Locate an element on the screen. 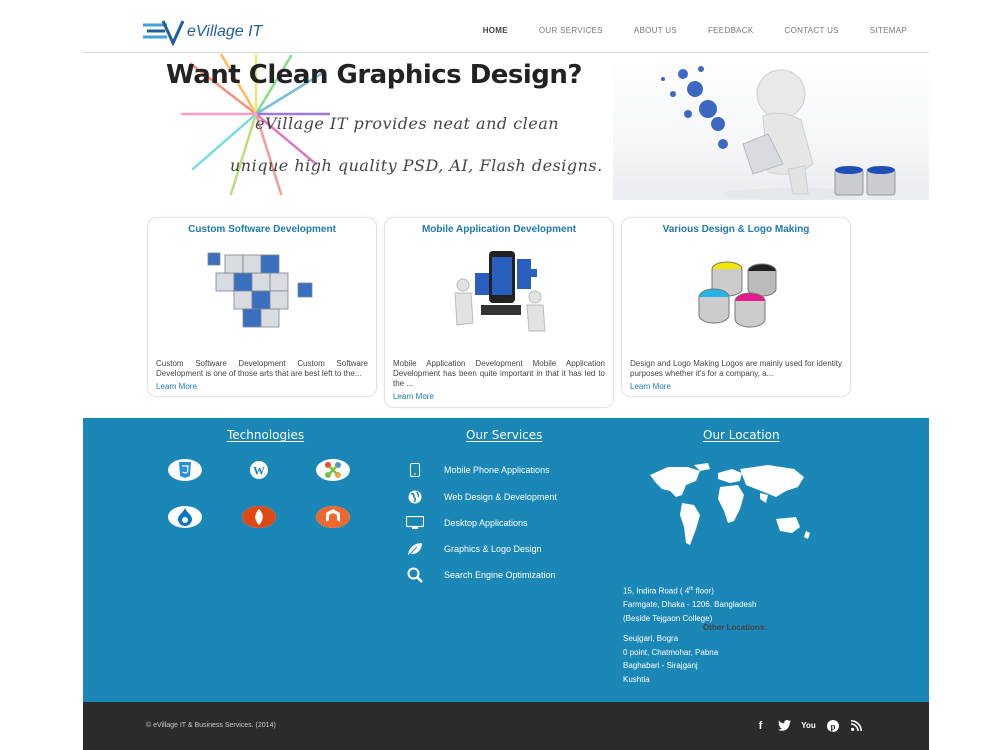  address-line-2: Farmgate, Dhaka - 1206. Bangladesh is located at coordinates (690, 605).